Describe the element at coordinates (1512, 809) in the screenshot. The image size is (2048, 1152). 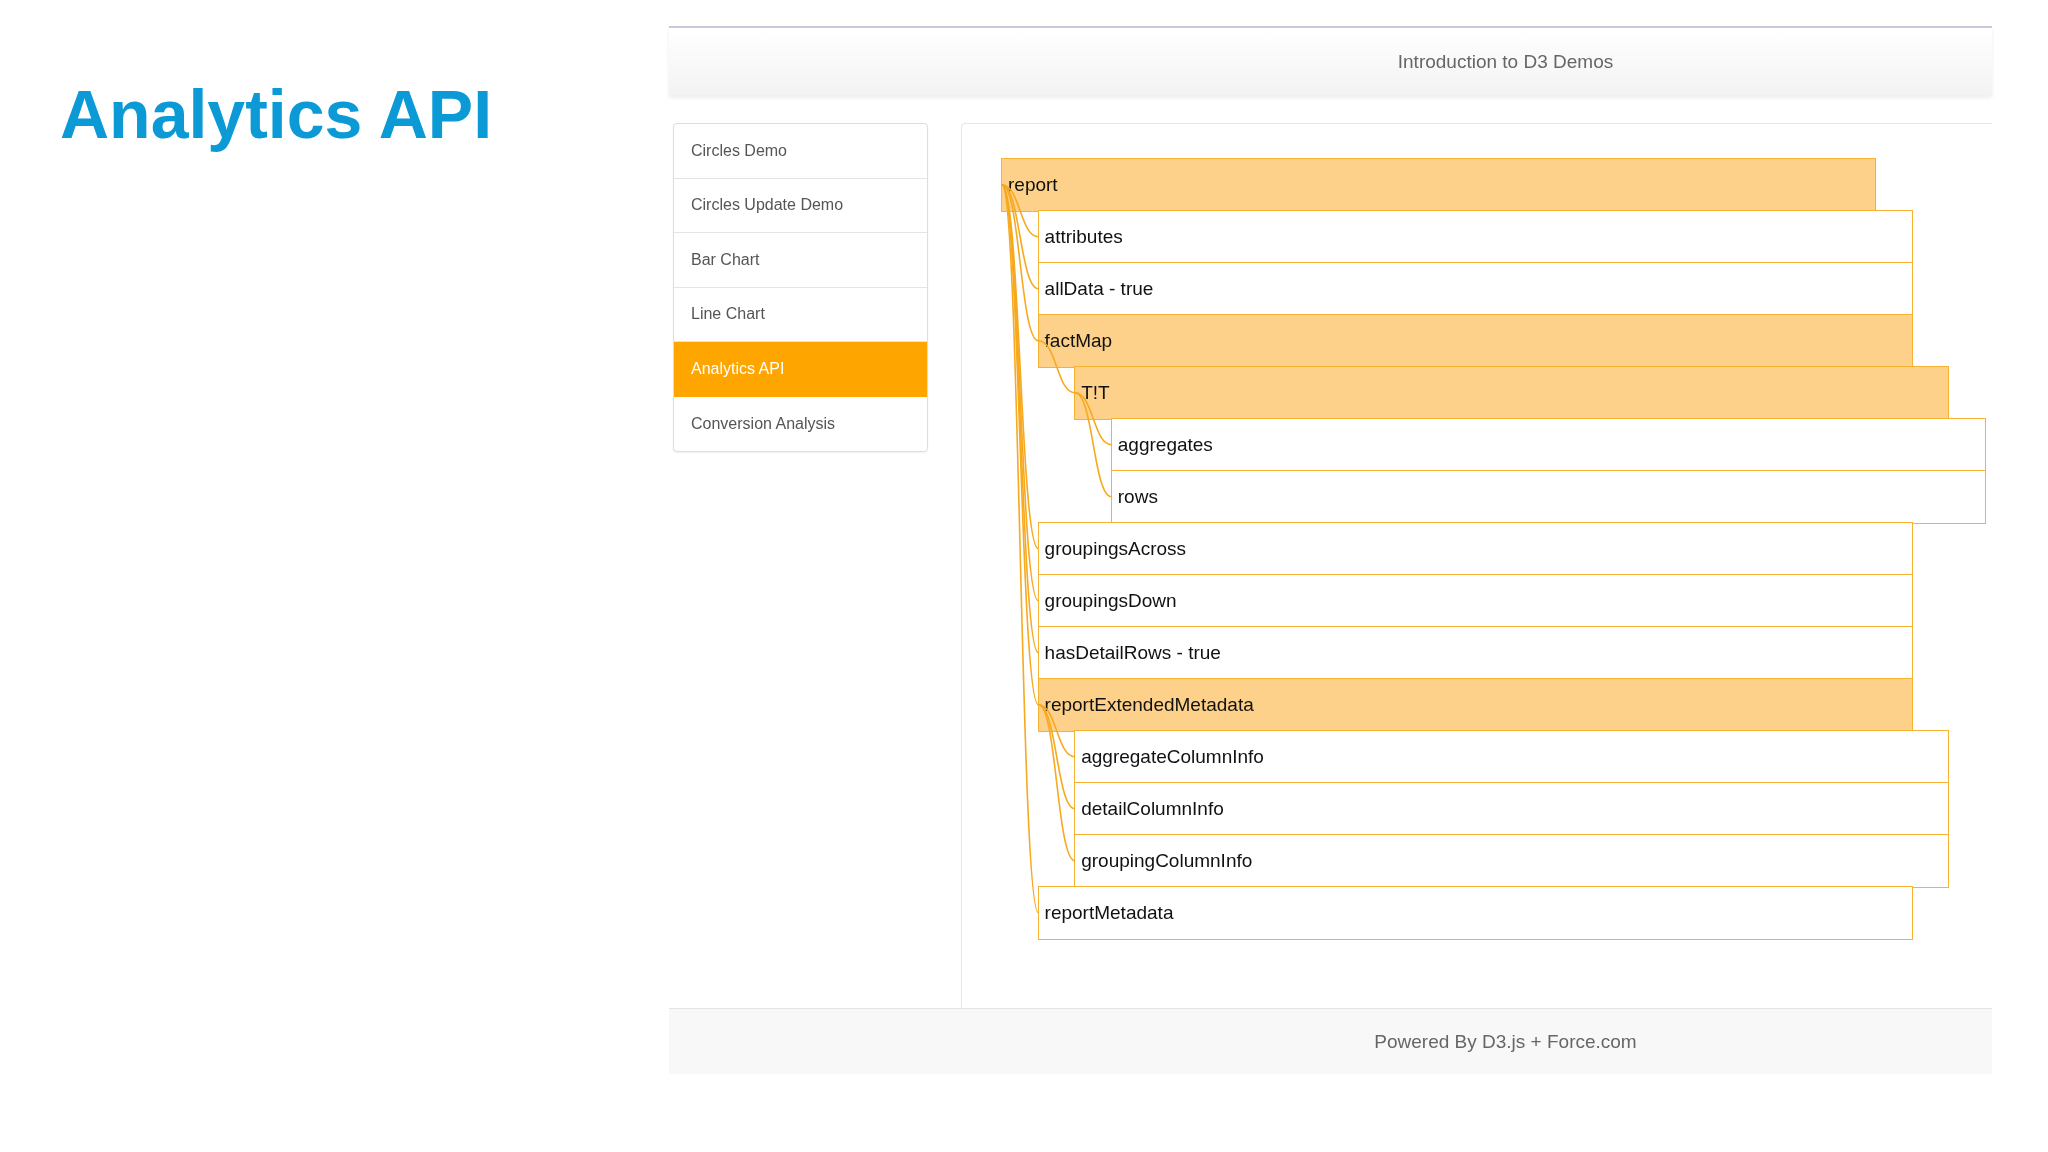
I see `tree-node: detailColumnInfo` at that location.